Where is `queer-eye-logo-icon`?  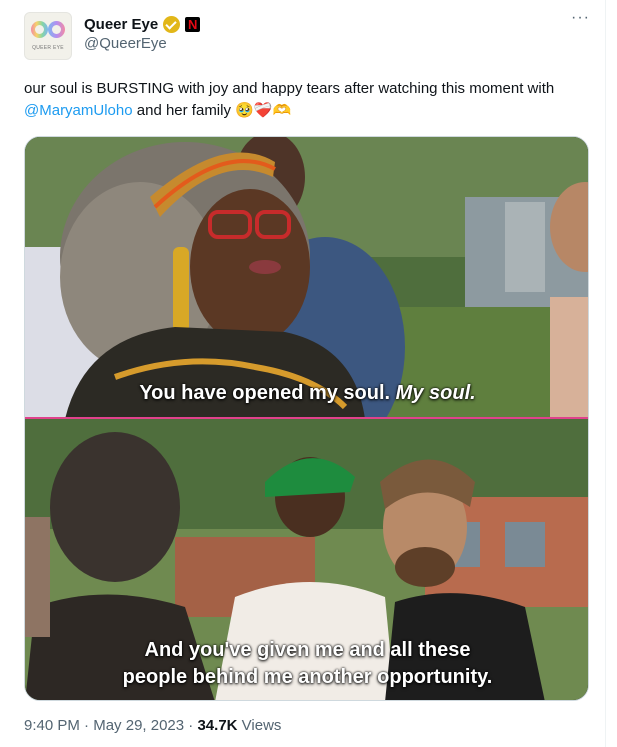
queer-eye-logo-icon is located at coordinates (49, 31).